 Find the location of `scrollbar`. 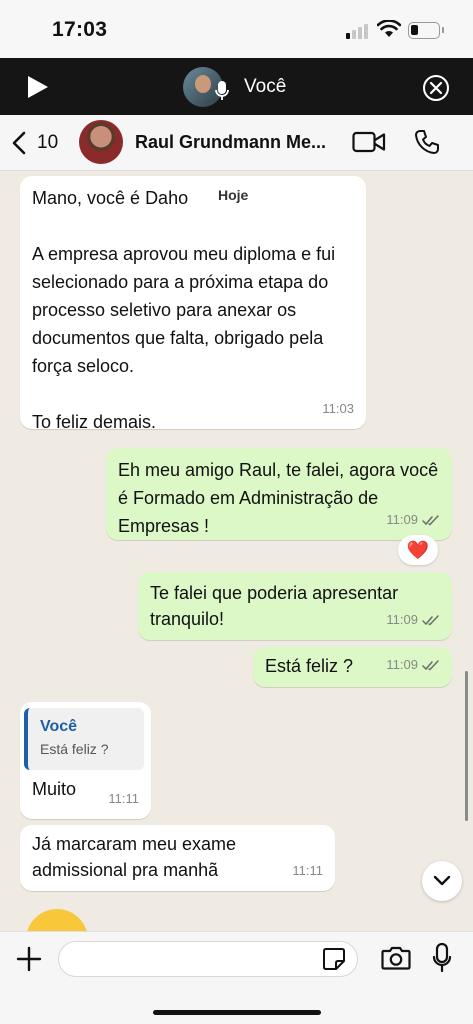

scrollbar is located at coordinates (466, 746).